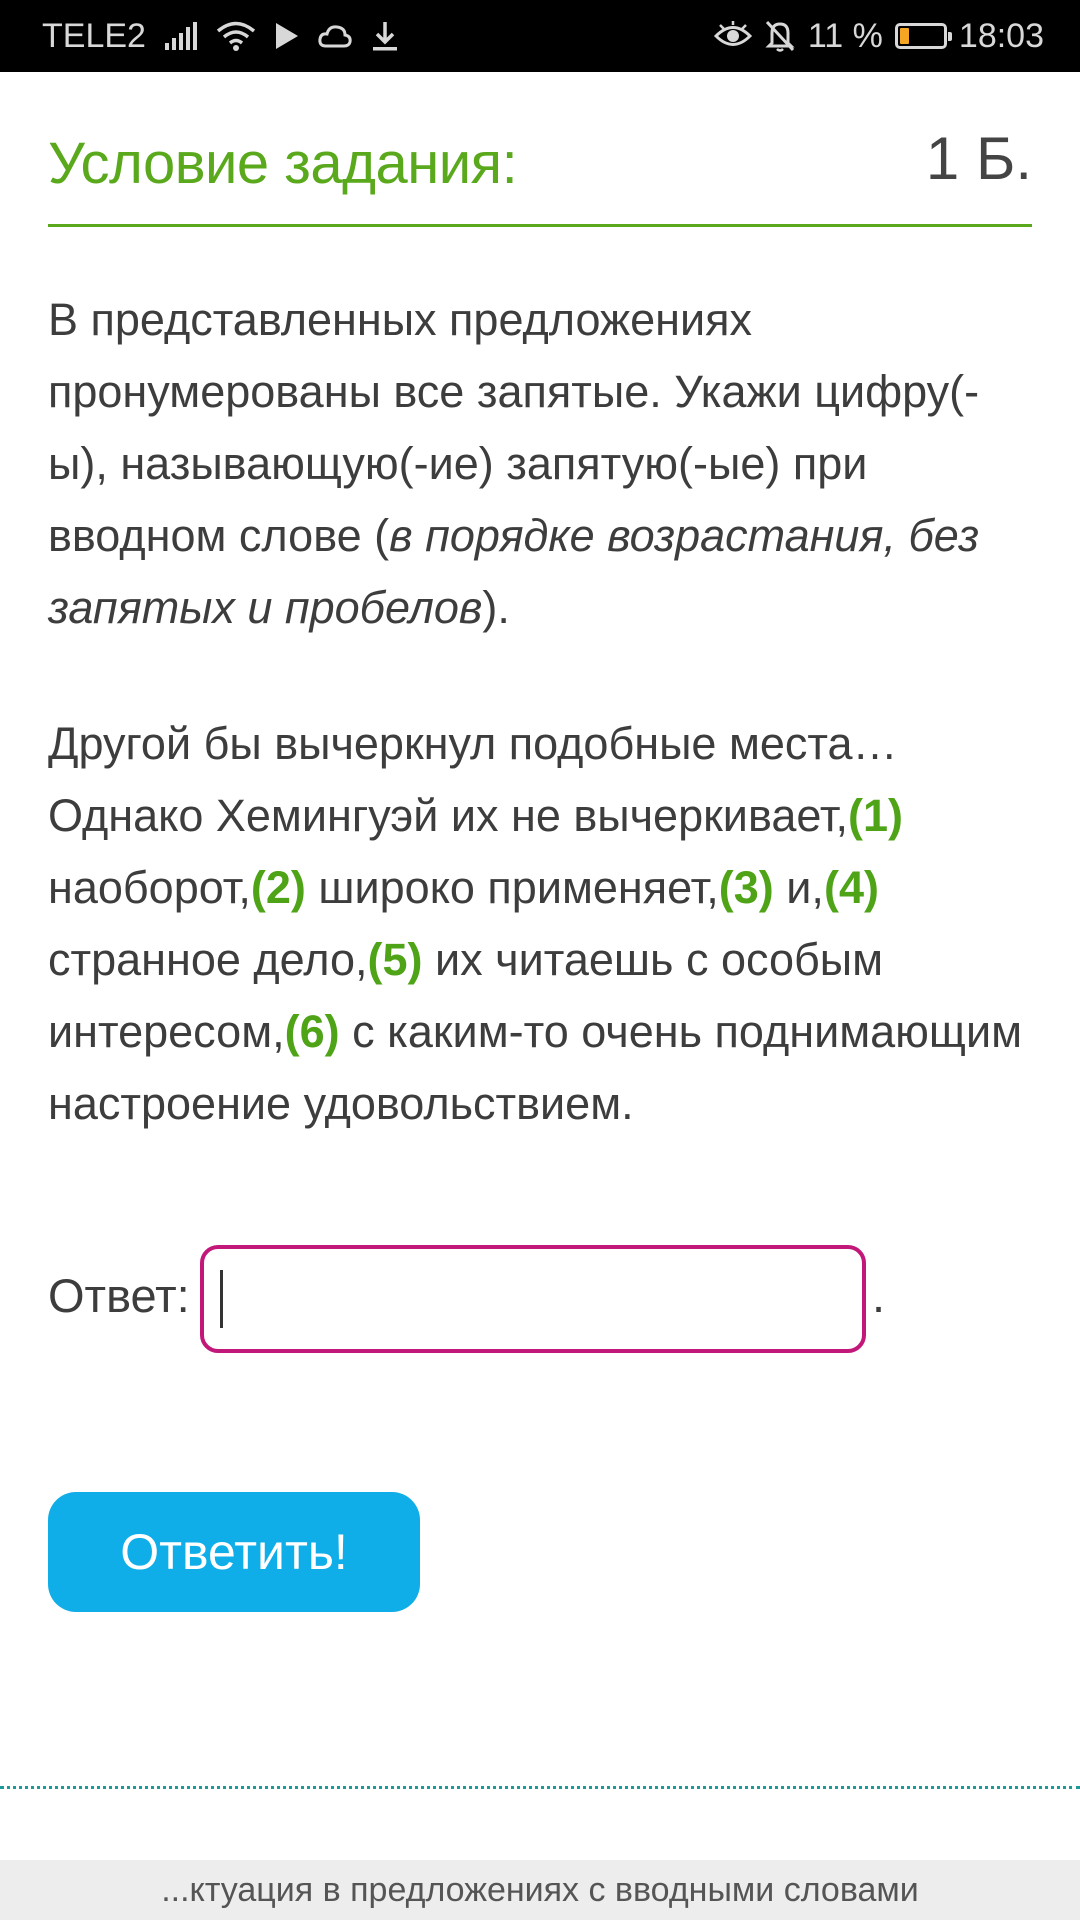 This screenshot has width=1080, height=1920. What do you see at coordinates (335, 36) in the screenshot?
I see `cloud-icon` at bounding box center [335, 36].